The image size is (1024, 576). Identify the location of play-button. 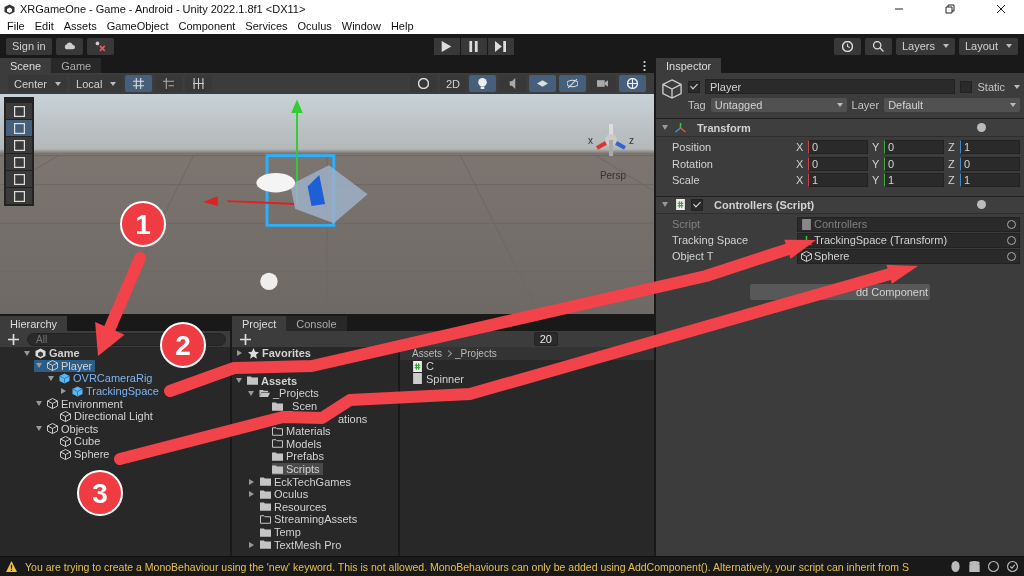
(446, 46).